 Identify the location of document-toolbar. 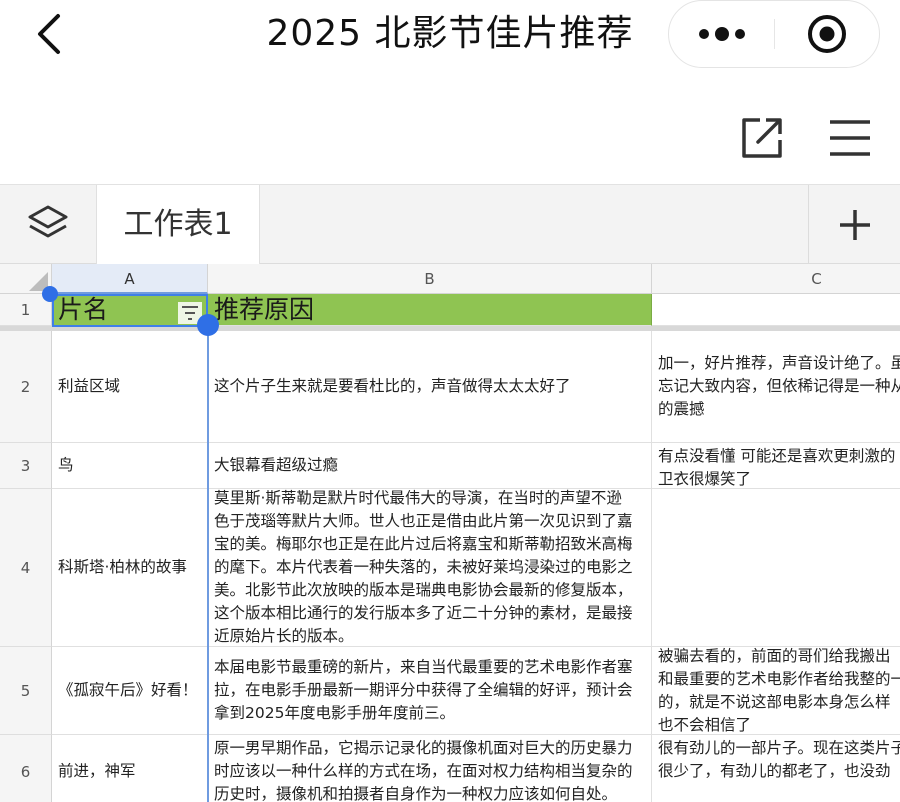
(450, 127).